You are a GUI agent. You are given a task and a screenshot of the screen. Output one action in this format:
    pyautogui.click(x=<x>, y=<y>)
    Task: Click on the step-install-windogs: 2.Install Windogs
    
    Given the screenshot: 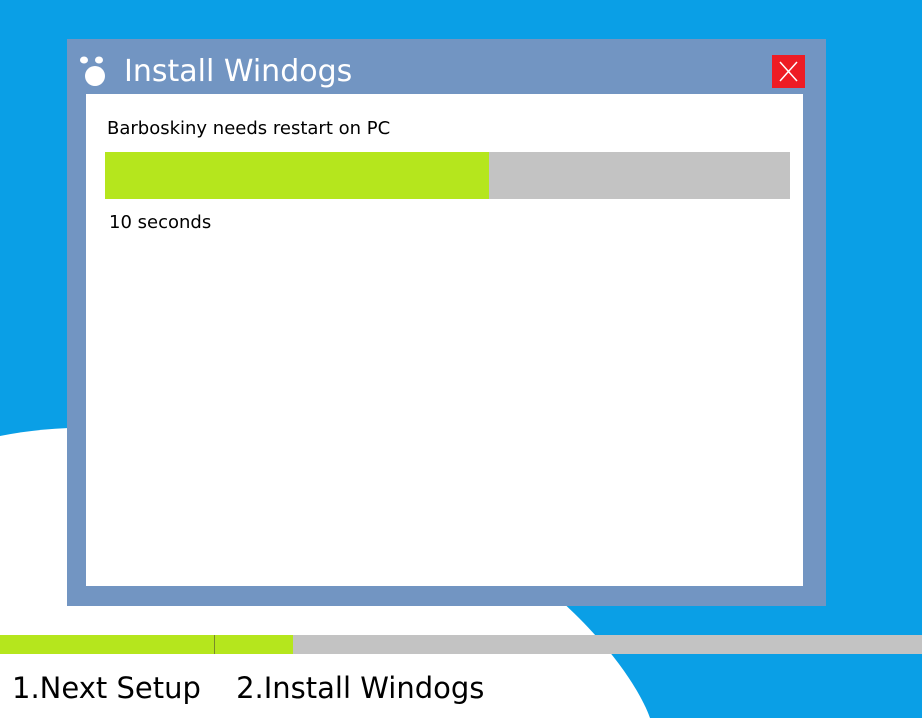 What is the action you would take?
    pyautogui.click(x=360, y=688)
    